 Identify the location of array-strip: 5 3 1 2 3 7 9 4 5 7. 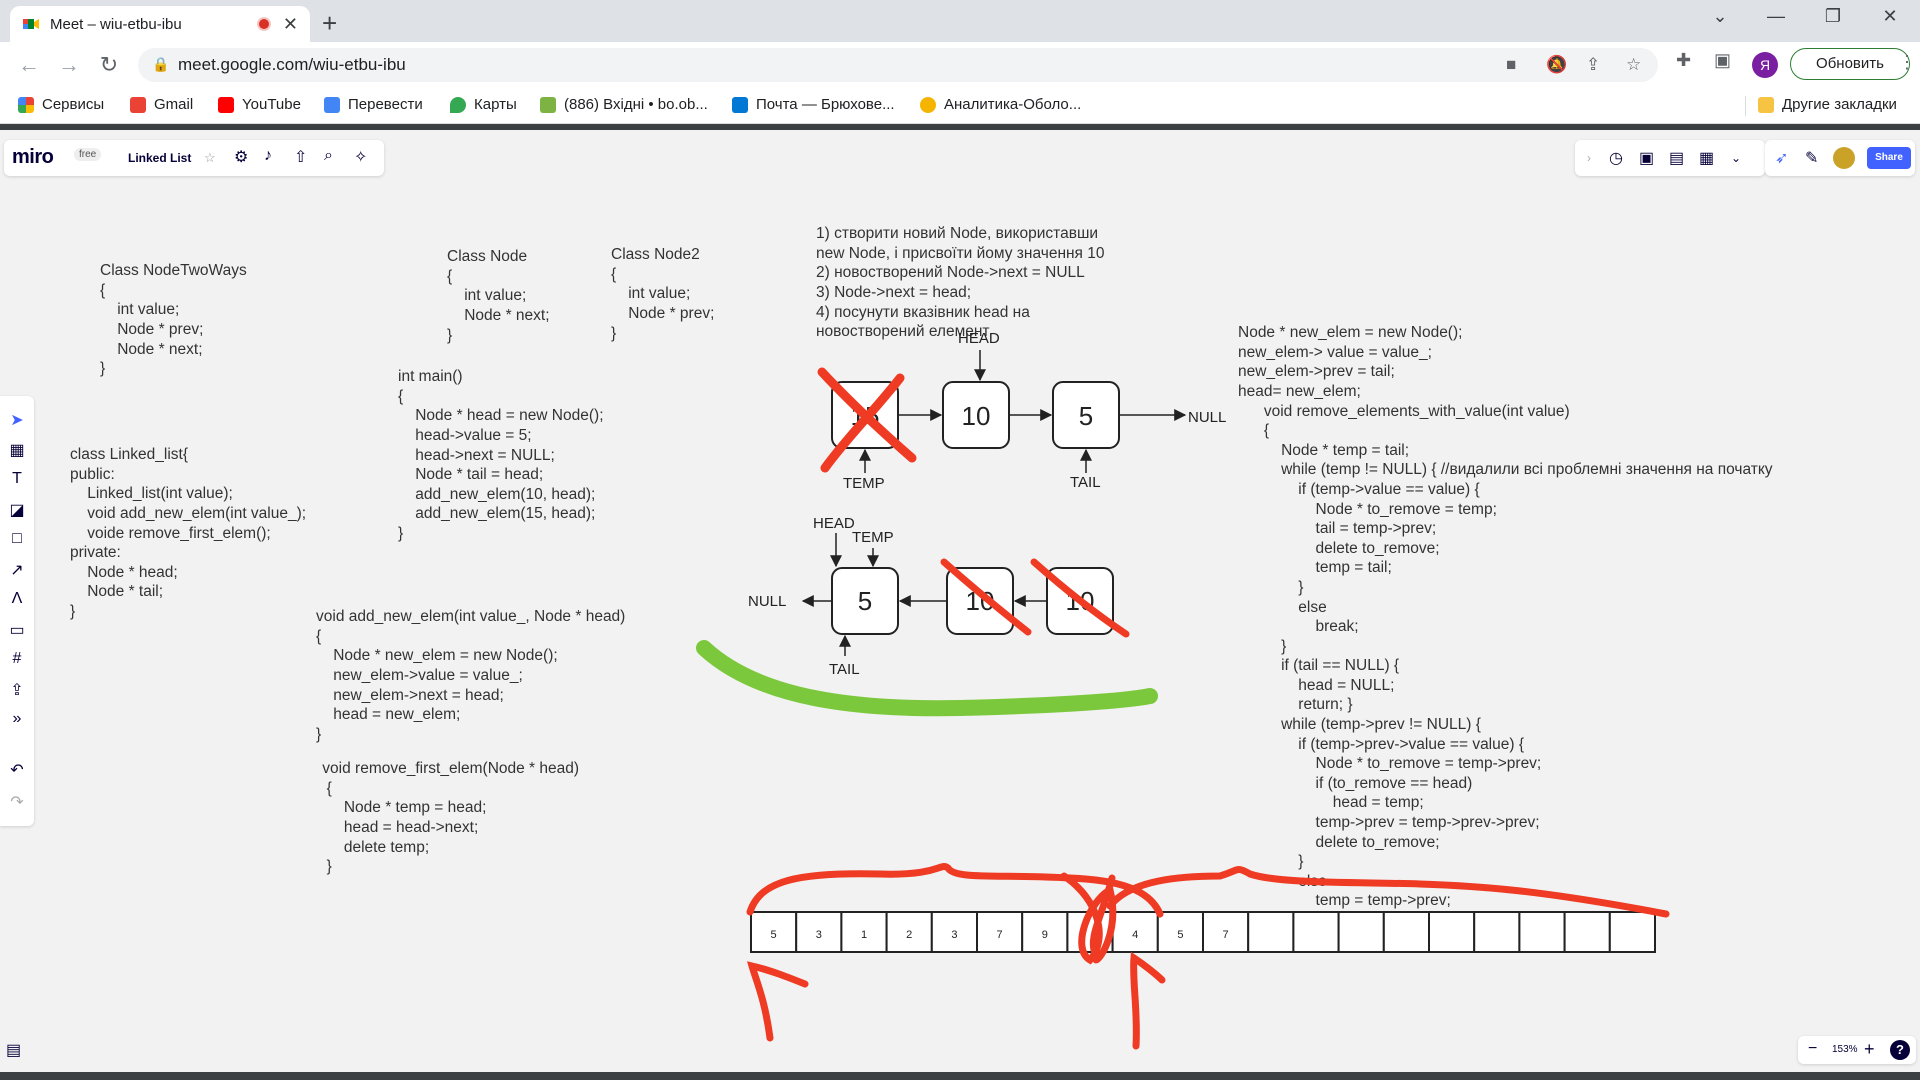
(1203, 932).